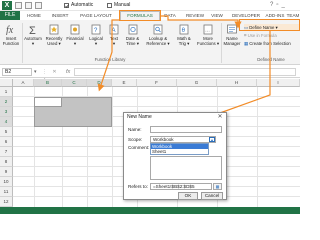 The image size is (320, 240). I want to click on ok-button: OK, so click(188, 196).